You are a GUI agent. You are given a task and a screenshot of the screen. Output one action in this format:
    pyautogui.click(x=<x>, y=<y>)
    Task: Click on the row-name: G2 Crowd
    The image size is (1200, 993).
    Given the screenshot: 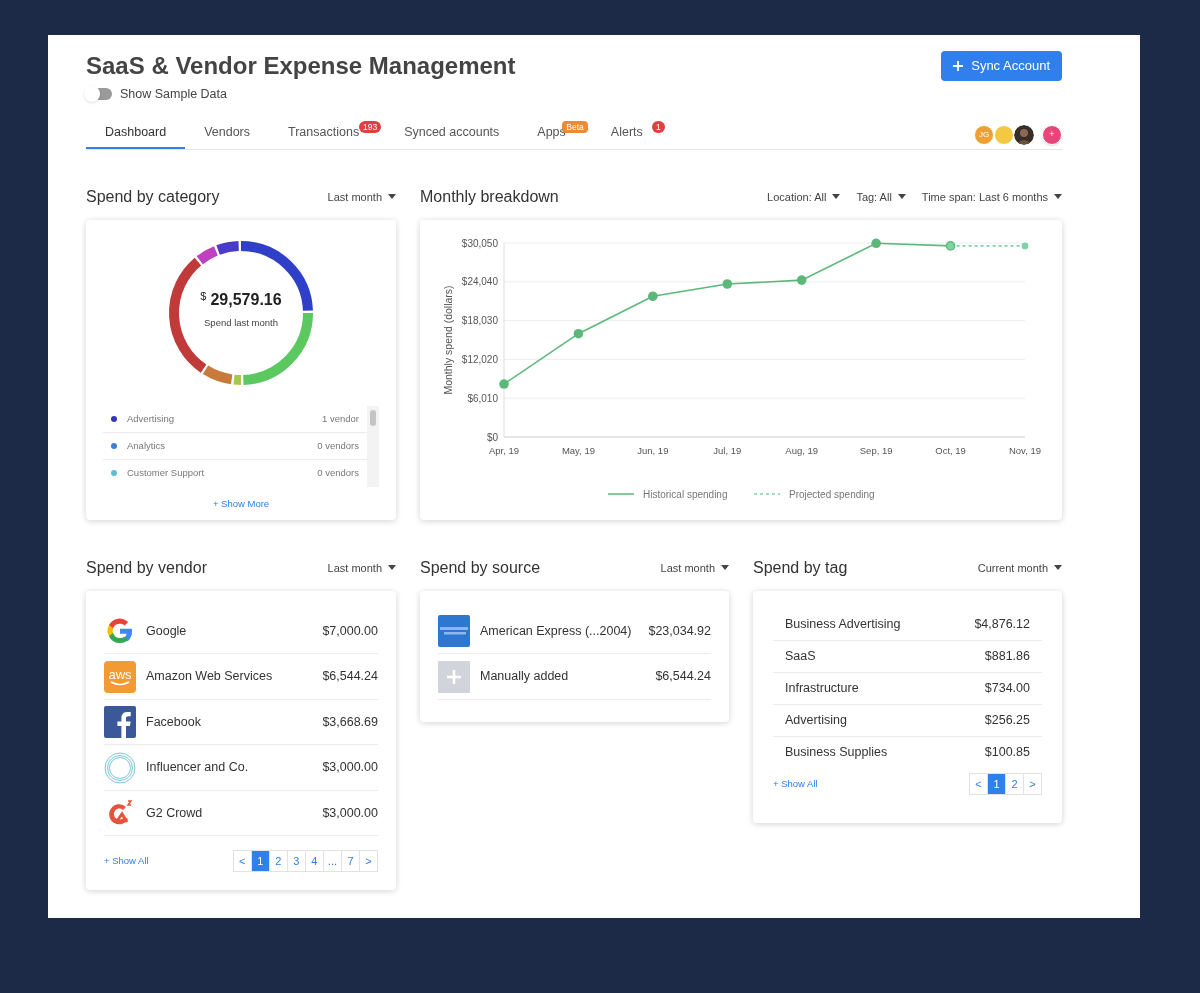 What is the action you would take?
    pyautogui.click(x=175, y=813)
    